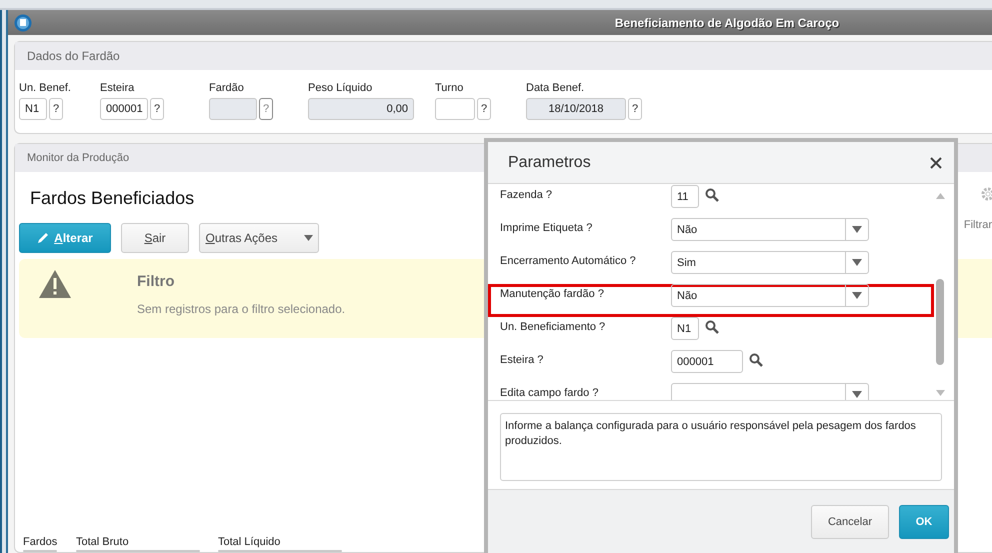  Describe the element at coordinates (552, 294) in the screenshot. I see `parameter-label: Manutenção fardão ?` at that location.